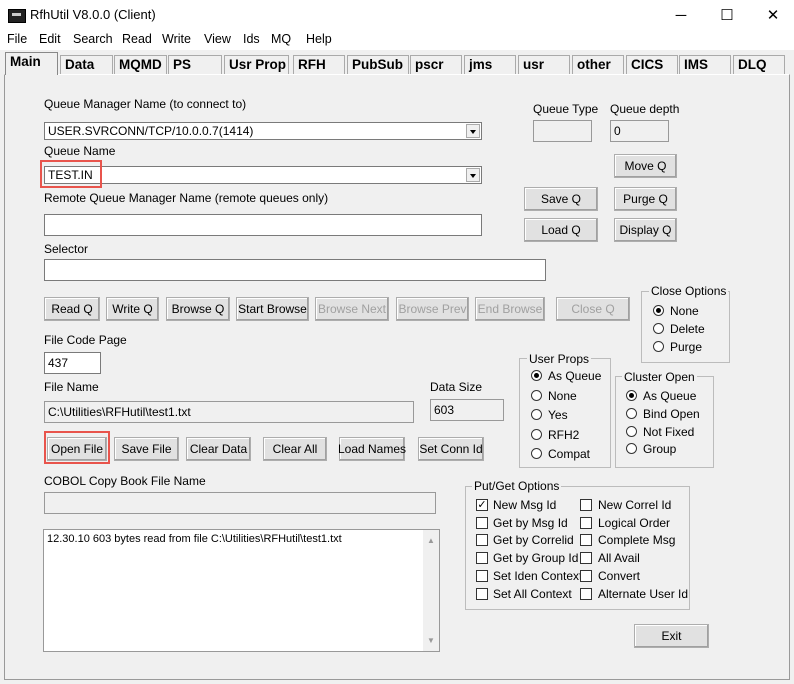 The width and height of the screenshot is (794, 684). Describe the element at coordinates (378, 64) in the screenshot. I see `tab-pubsub: PubSub` at that location.